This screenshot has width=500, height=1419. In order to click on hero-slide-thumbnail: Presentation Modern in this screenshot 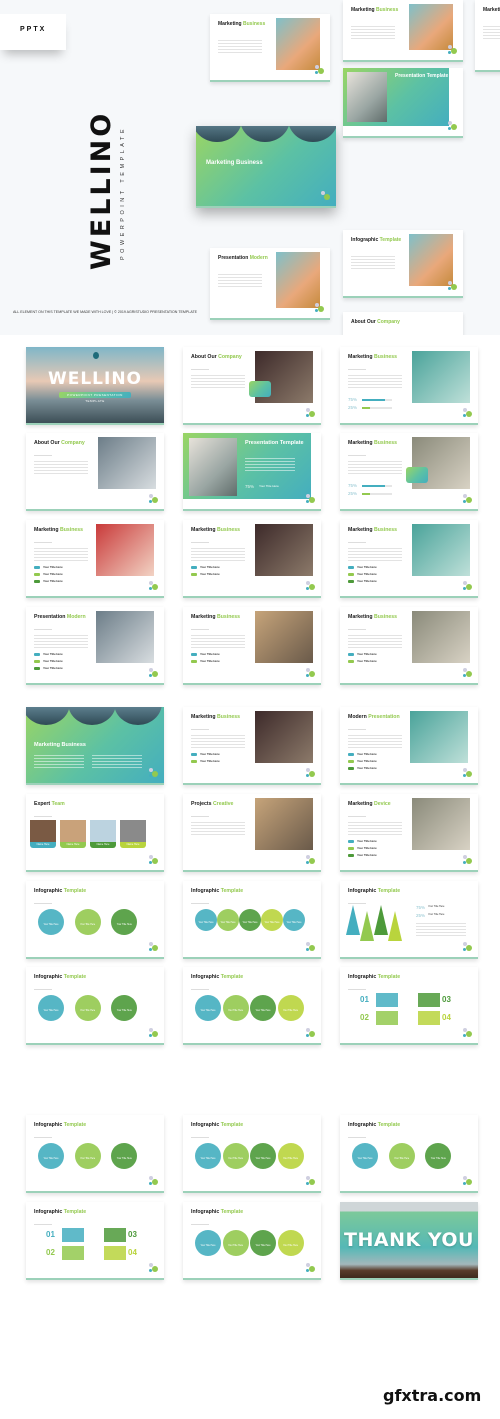, I will do `click(270, 284)`.